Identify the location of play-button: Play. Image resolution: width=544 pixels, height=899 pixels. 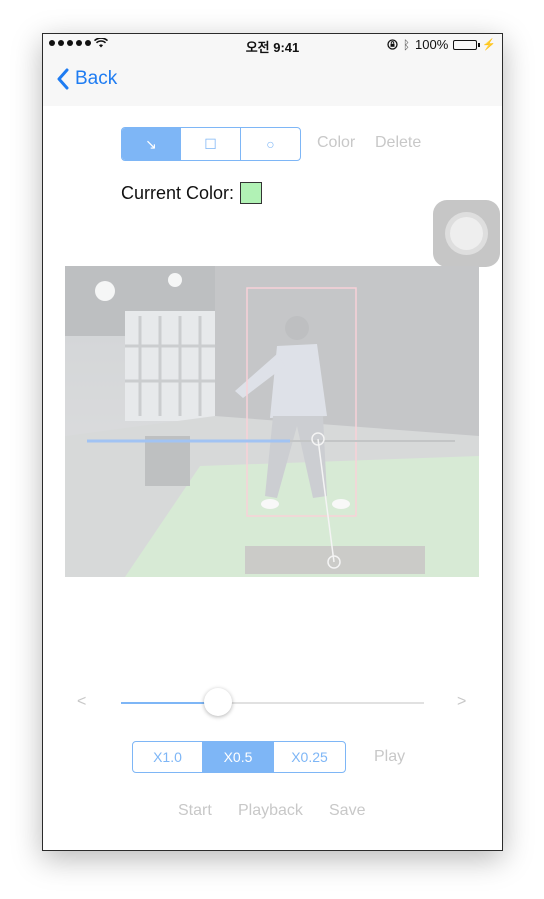
(389, 757).